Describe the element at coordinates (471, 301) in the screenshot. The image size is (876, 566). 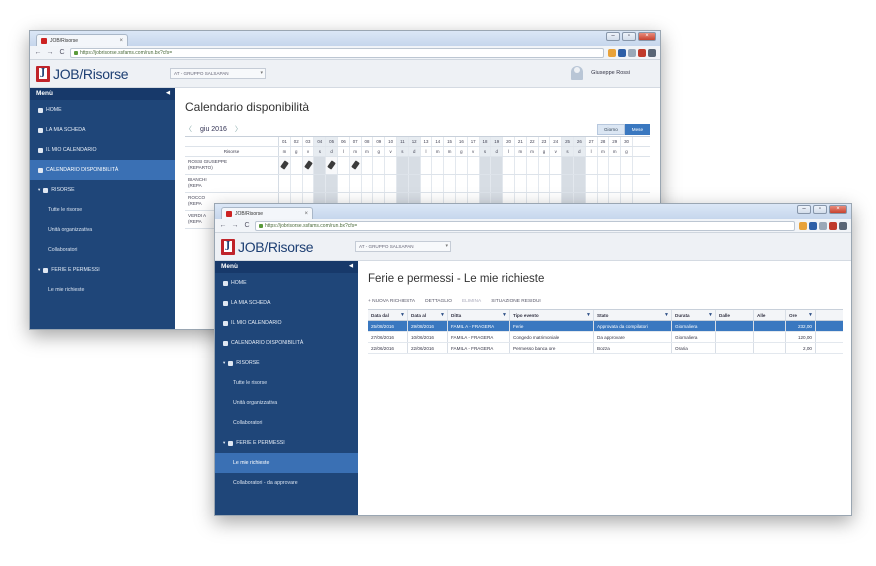
I see `delete-button: ELIMINA` at that location.